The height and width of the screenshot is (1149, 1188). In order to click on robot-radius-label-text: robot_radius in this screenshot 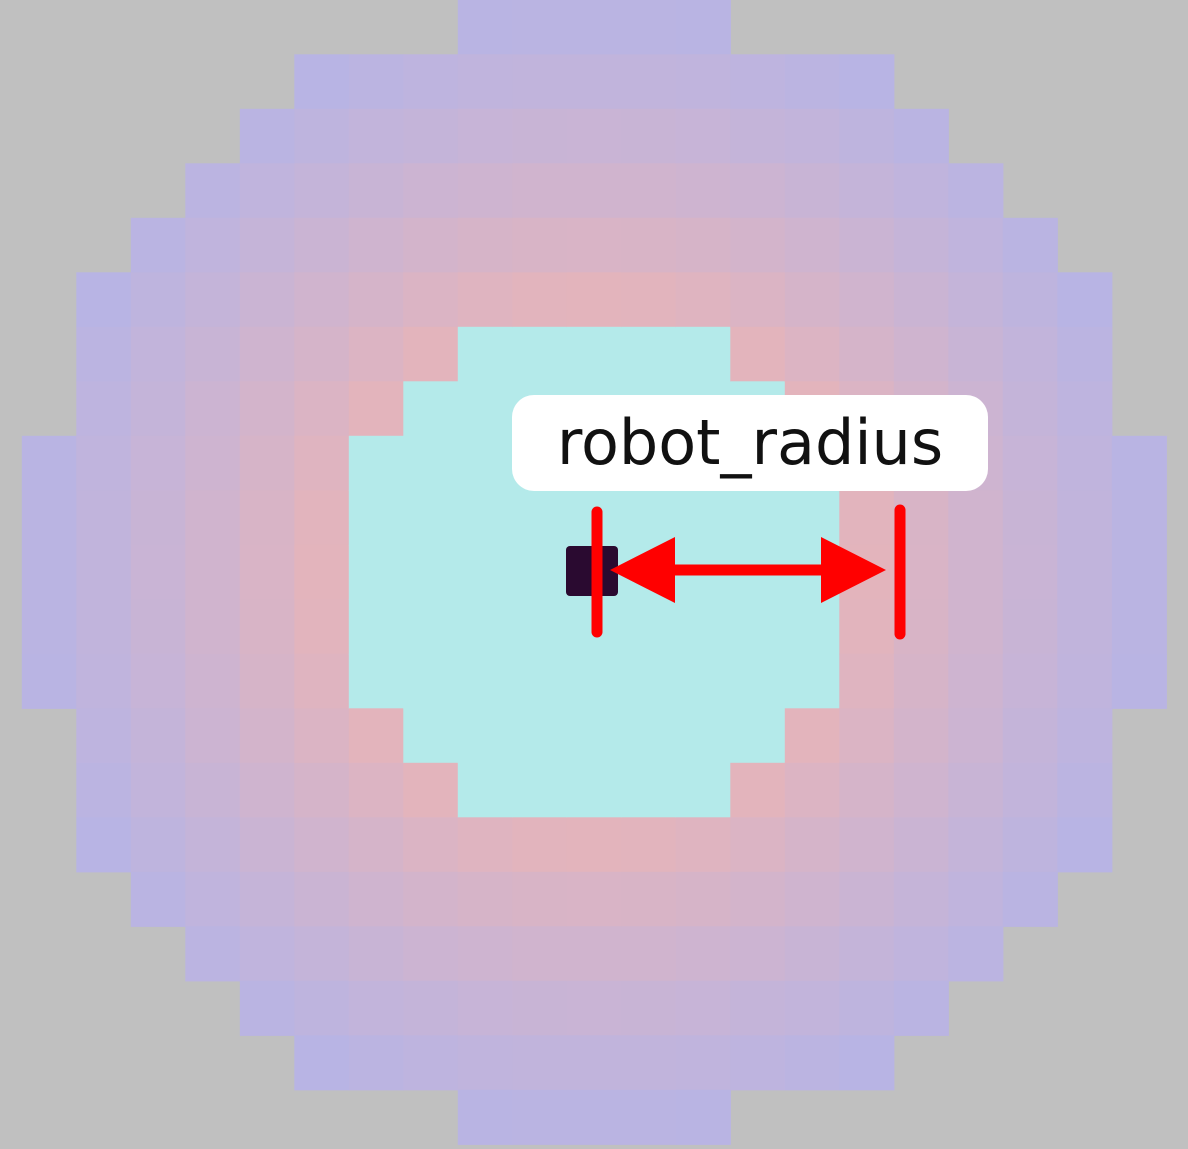, I will do `click(750, 442)`.